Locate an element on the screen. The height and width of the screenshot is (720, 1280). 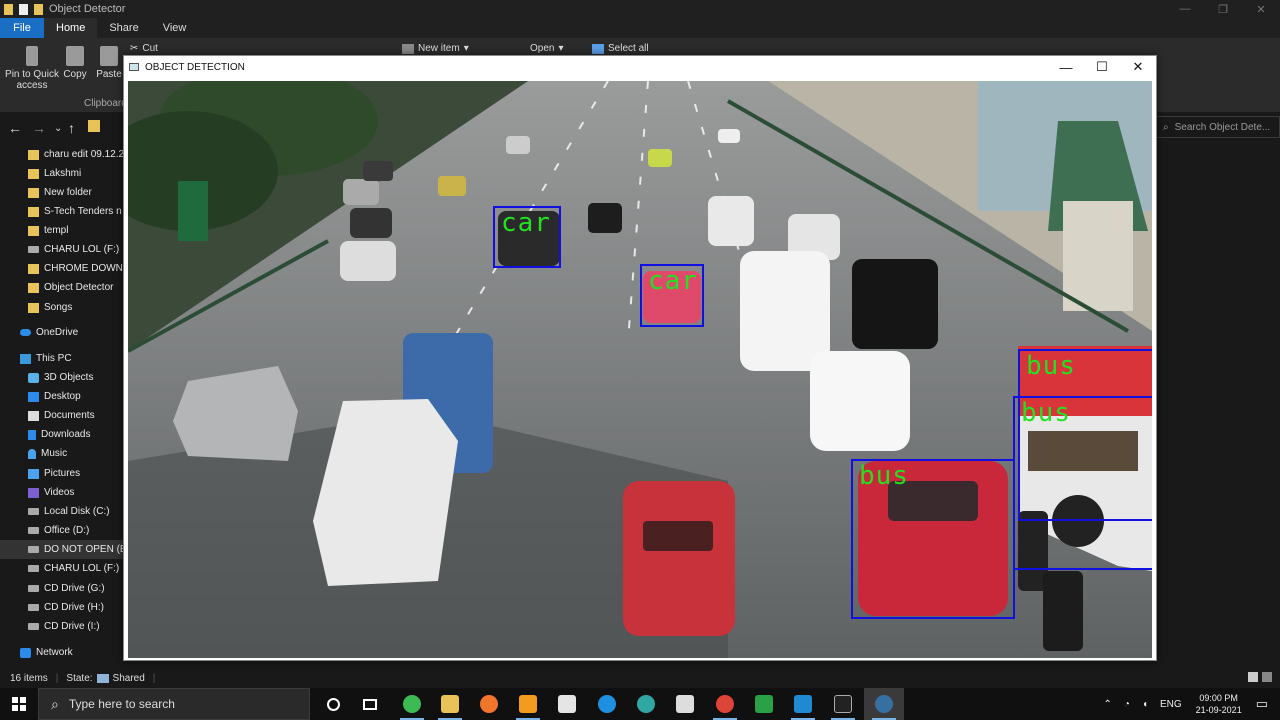
nav-item-label: Lakshmi is located at coordinates (63, 173).